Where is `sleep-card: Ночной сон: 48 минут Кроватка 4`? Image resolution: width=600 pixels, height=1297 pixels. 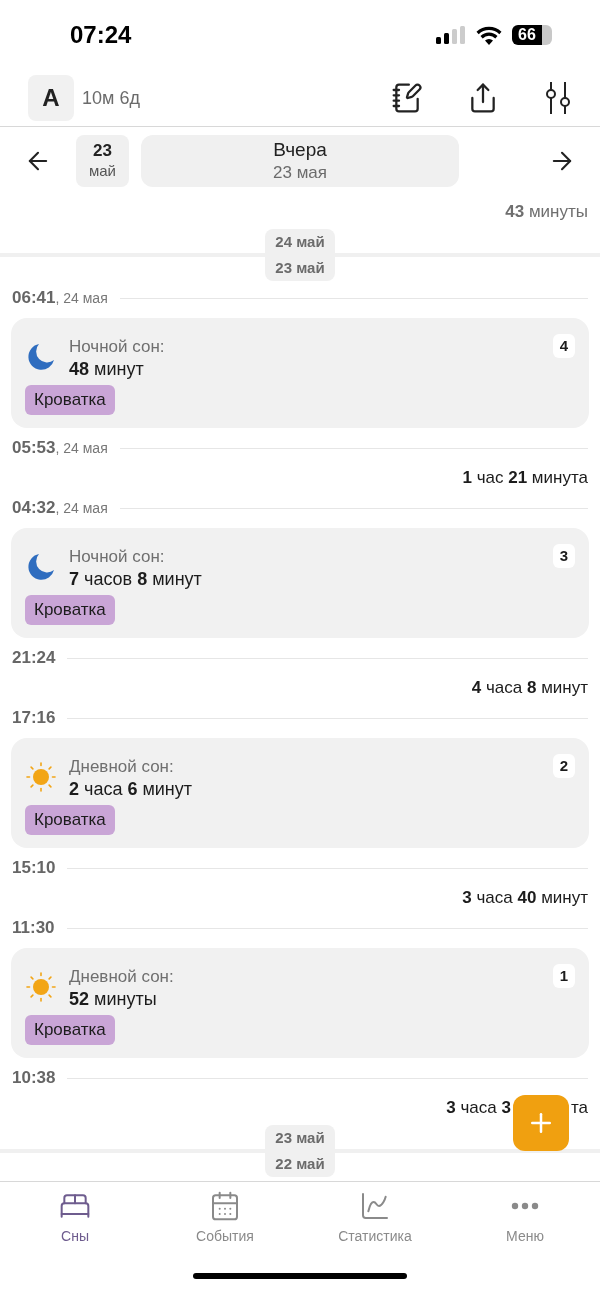
sleep-card: Ночной сон: 48 минут Кроватка 4 is located at coordinates (300, 373).